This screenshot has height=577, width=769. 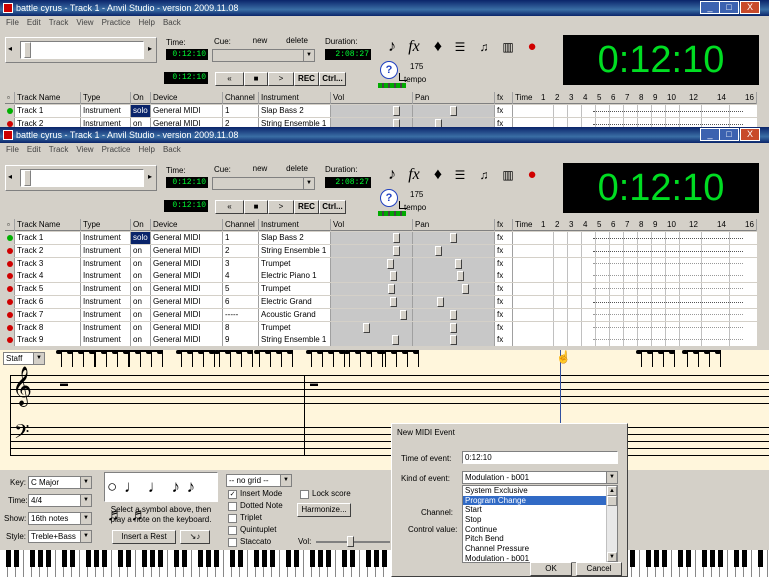 I want to click on mixer-icon: ☰, so click(x=460, y=175).